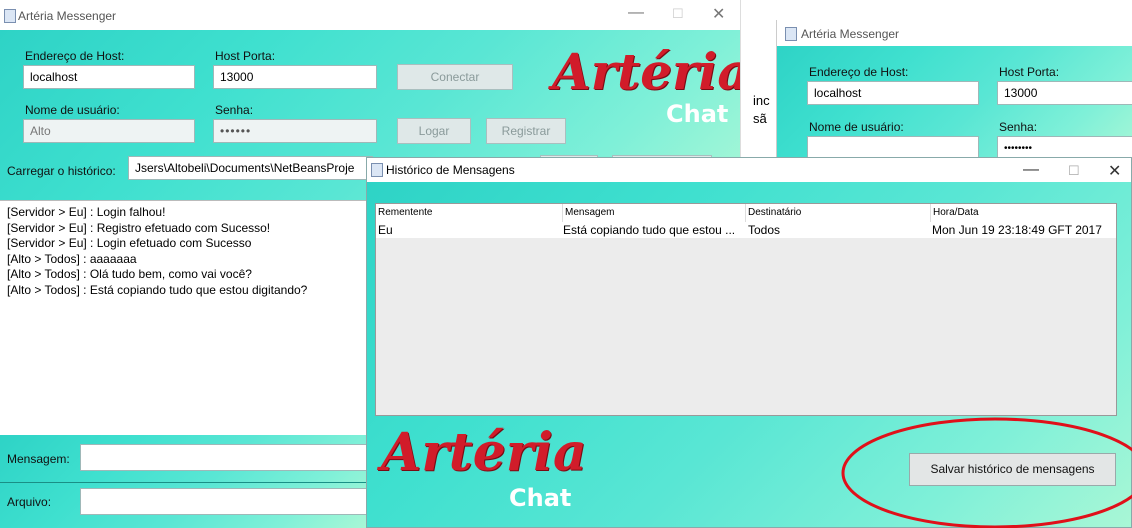  What do you see at coordinates (295, 131) in the screenshot?
I see `password-field: ••••••` at bounding box center [295, 131].